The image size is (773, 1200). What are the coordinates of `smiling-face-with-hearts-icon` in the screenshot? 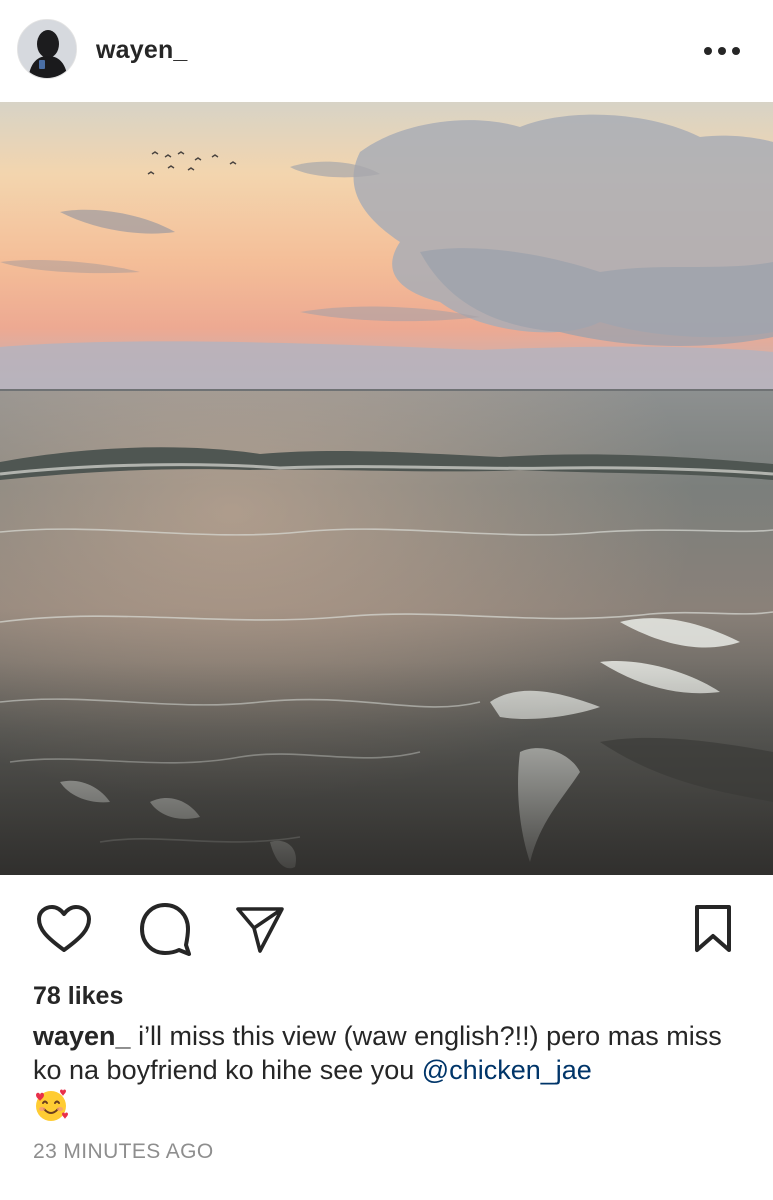 It's located at (51, 1105).